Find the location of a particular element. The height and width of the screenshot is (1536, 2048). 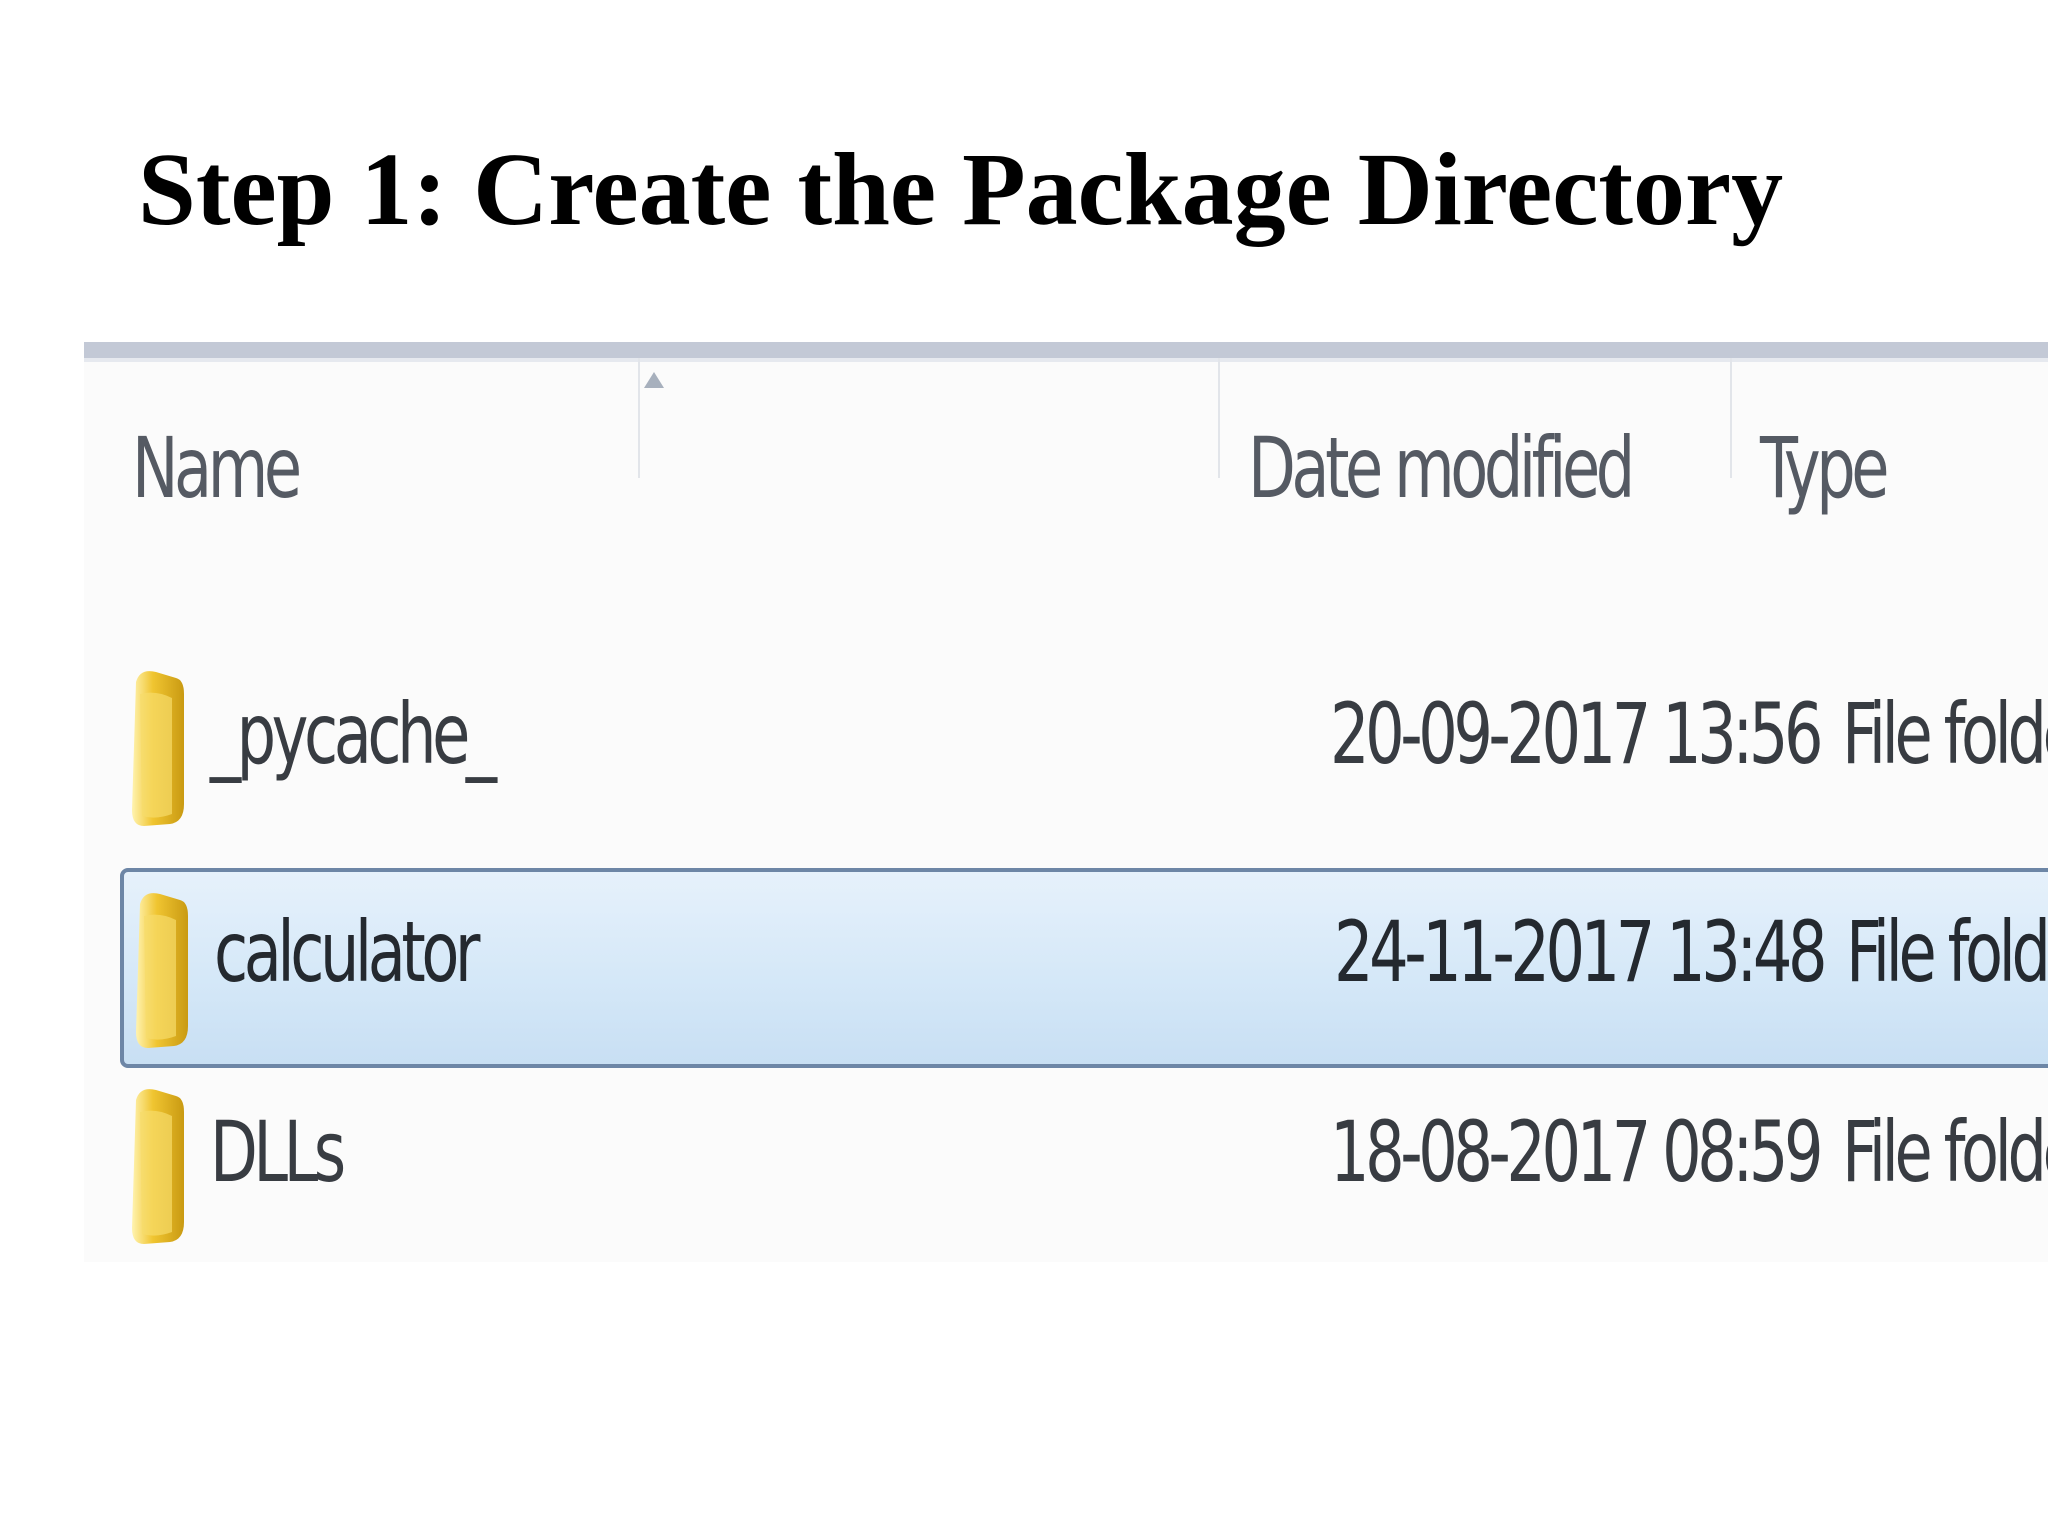

column-header-name: Name is located at coordinates (217, 468).